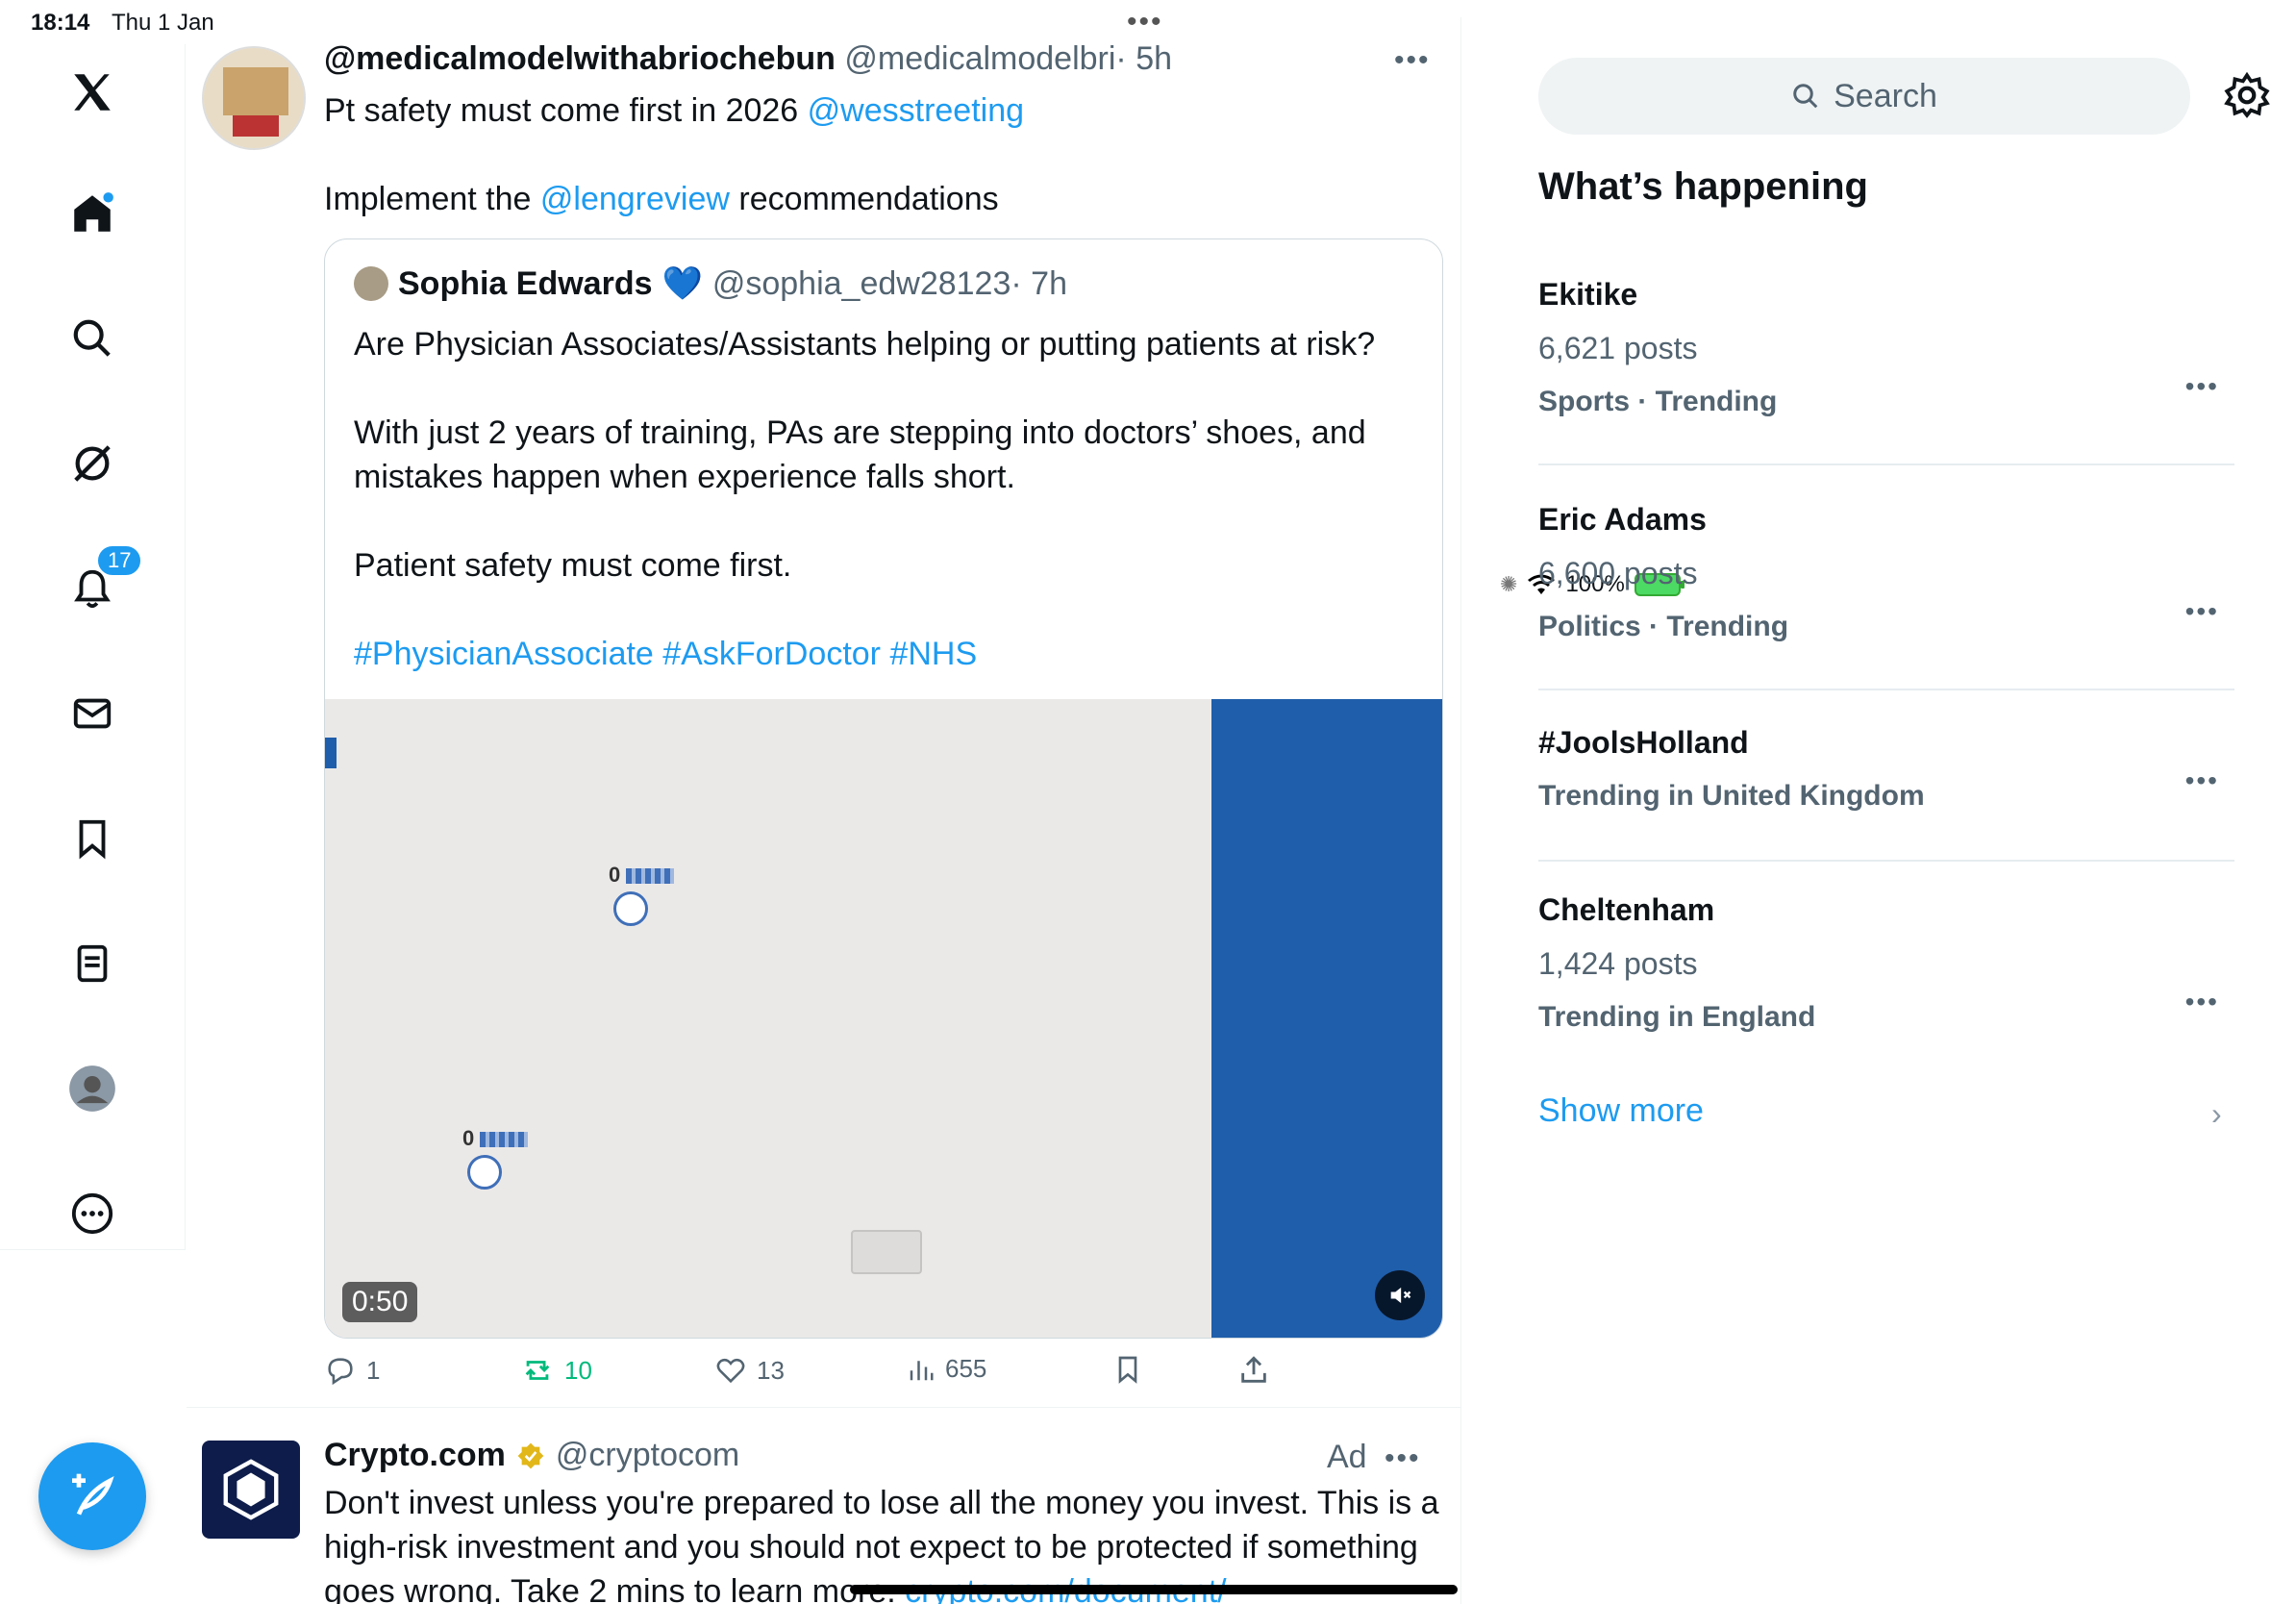 Image resolution: width=2296 pixels, height=1604 pixels. I want to click on home-indicator, so click(1154, 1589).